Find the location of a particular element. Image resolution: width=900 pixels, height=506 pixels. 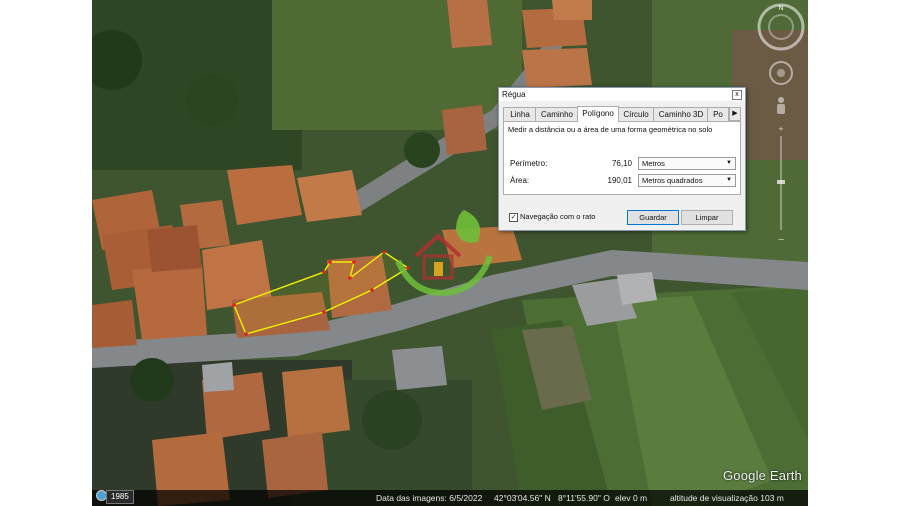

perimeter-unit: Metros is located at coordinates (653, 163).